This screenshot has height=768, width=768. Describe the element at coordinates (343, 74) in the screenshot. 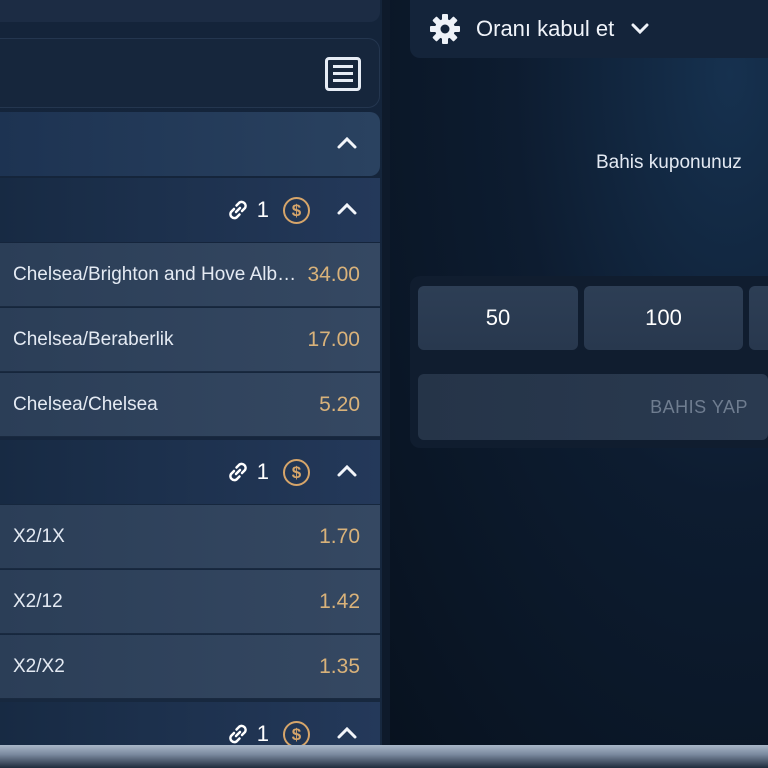

I see `list-menu-icon` at that location.